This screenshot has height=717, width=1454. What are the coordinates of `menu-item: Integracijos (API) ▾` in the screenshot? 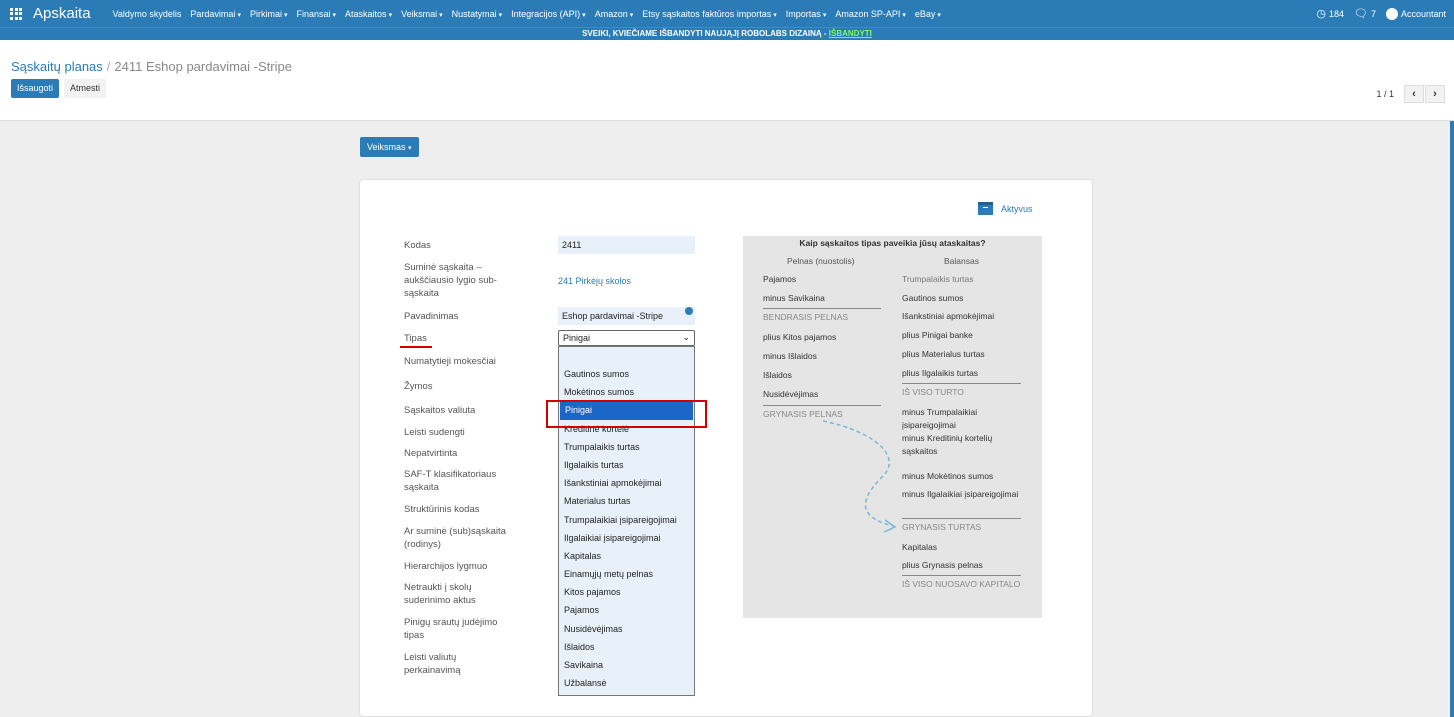 It's located at (548, 14).